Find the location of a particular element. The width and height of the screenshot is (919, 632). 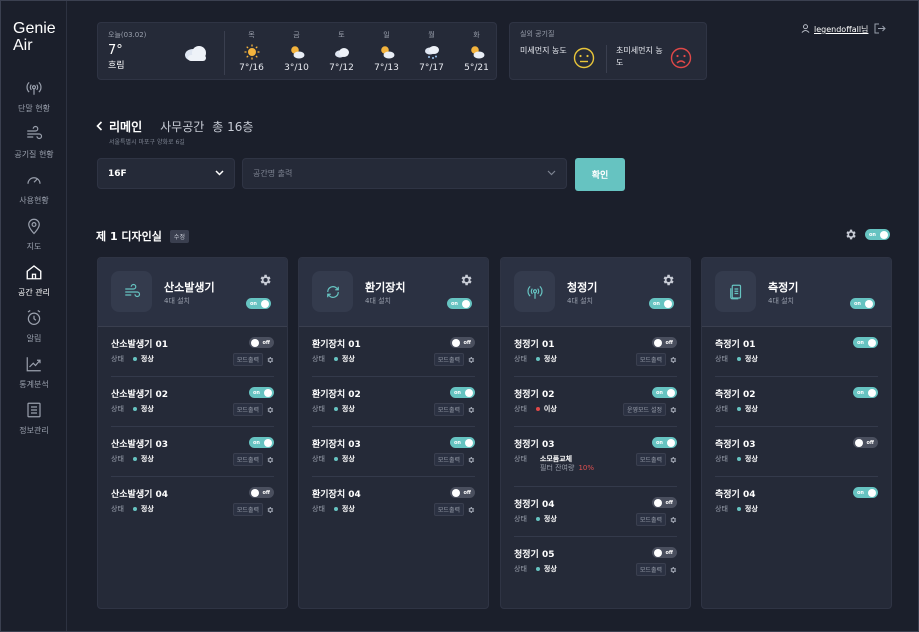

room-toggle: on is located at coordinates (877, 234).